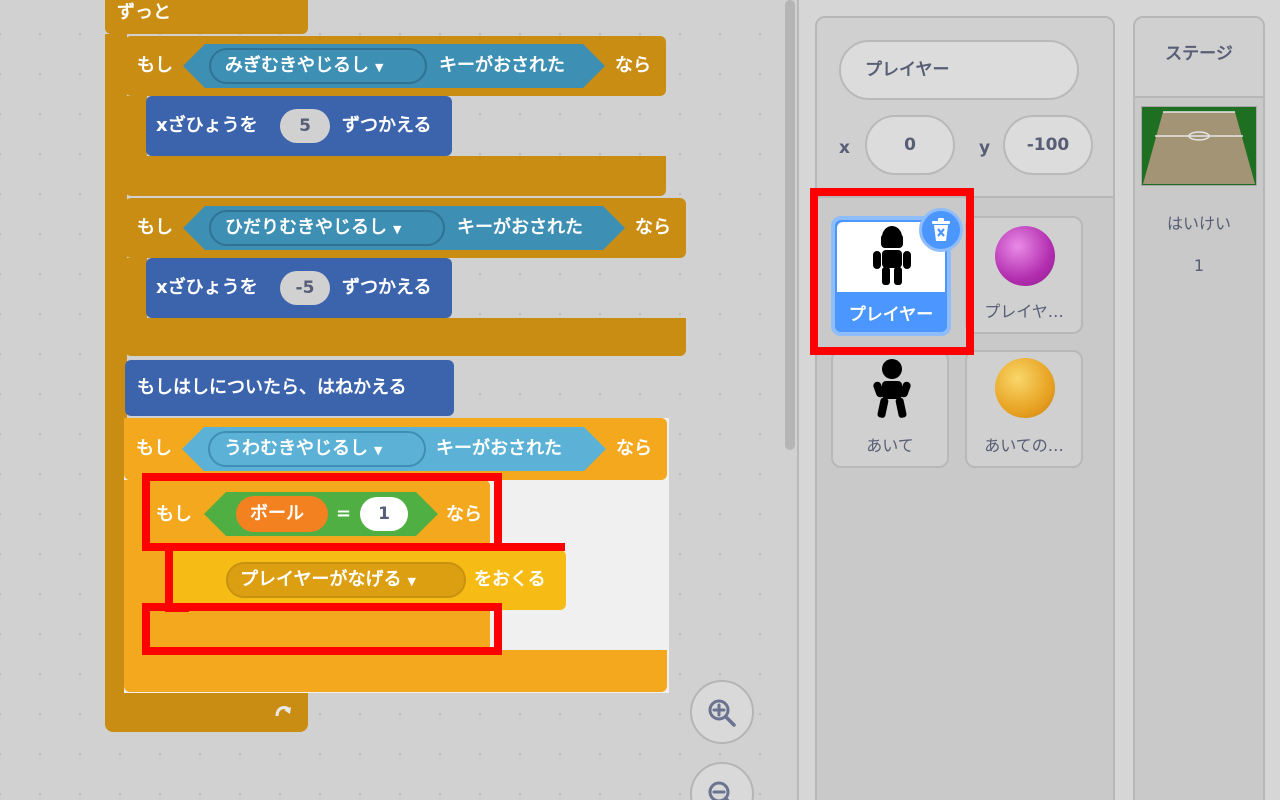  I want to click on change-x-input: 5, so click(305, 126).